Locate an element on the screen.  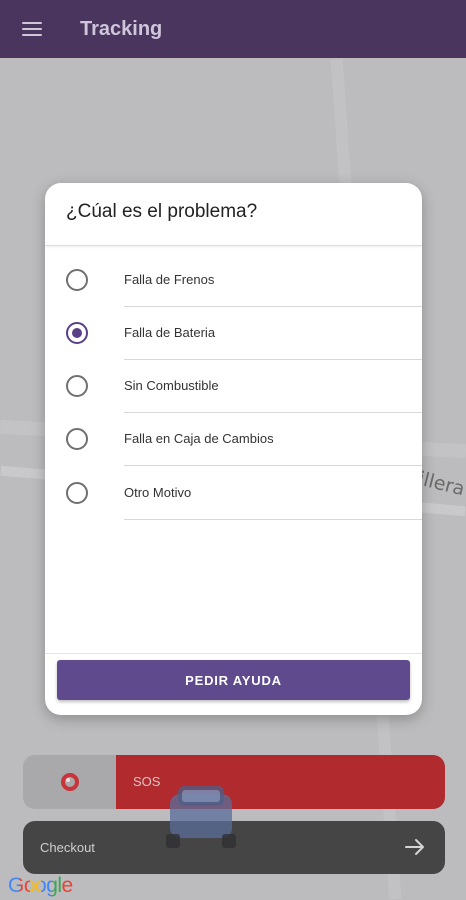
menu-button is located at coordinates (32, 29).